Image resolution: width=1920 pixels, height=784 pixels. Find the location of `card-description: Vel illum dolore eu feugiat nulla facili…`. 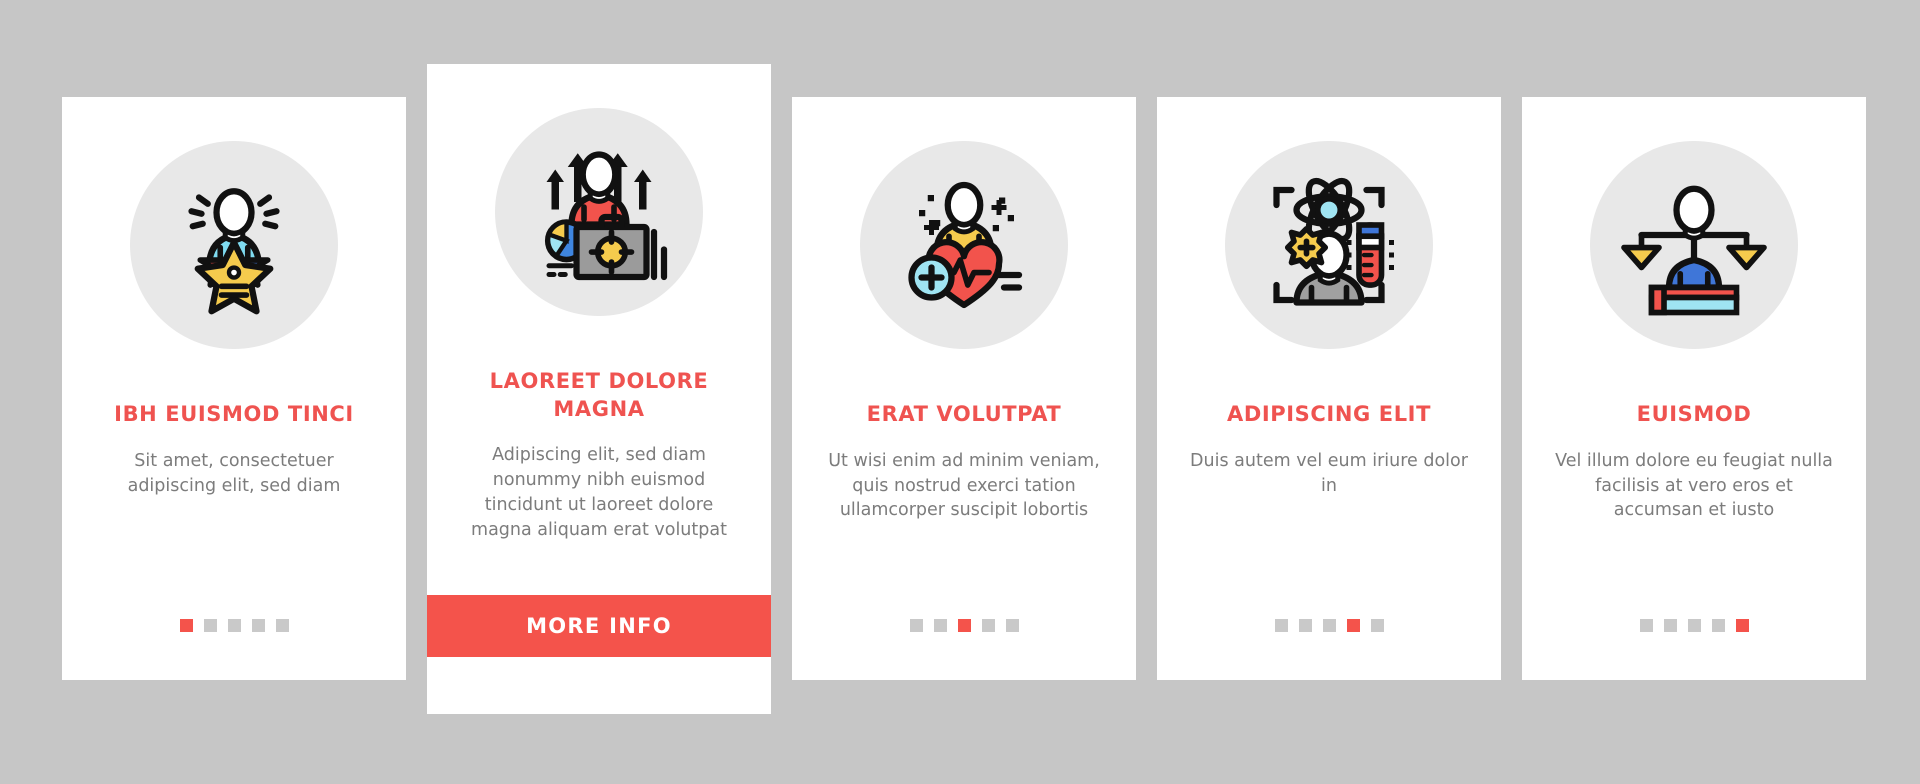

card-description: Vel illum dolore eu feugiat nulla facili… is located at coordinates (1694, 485).